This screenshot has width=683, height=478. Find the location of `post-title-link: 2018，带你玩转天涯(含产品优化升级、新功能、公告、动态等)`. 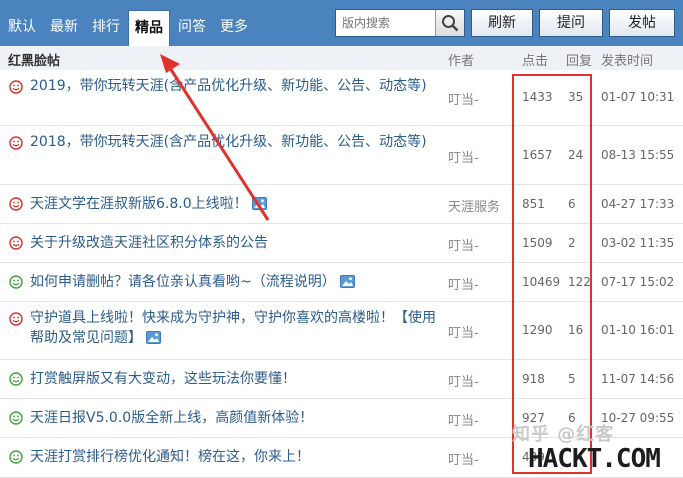

post-title-link: 2018，带你玩转天涯(含产品优化升级、新功能、公告、动态等) is located at coordinates (235, 142).